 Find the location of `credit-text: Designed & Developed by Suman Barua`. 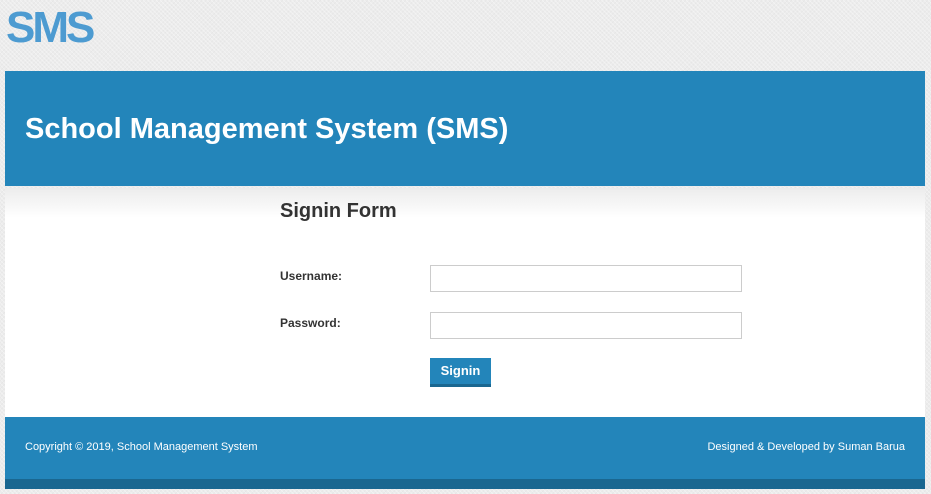

credit-text: Designed & Developed by Suman Barua is located at coordinates (806, 447).